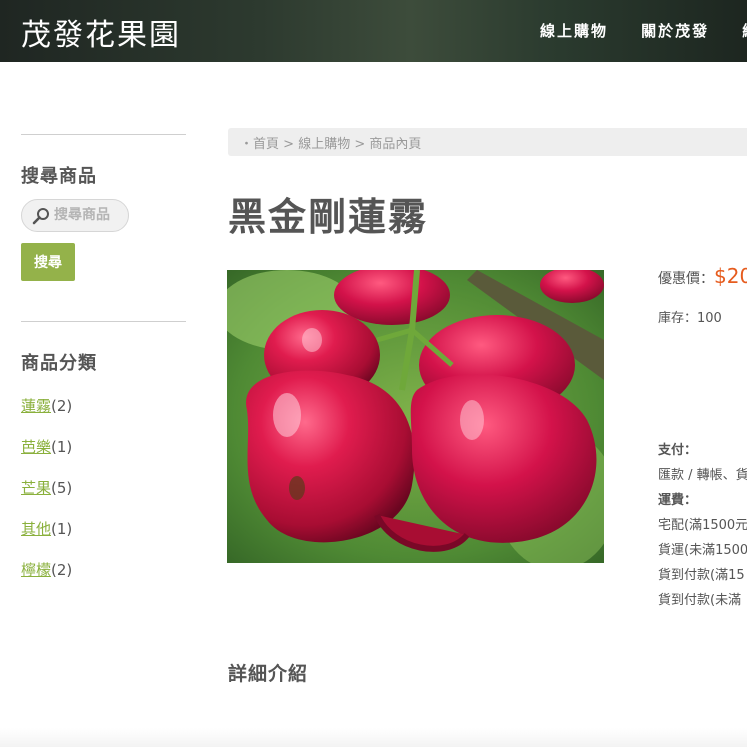 This screenshot has height=747, width=747. Describe the element at coordinates (46, 415) in the screenshot. I see `category-item: 蓮霧(2)` at that location.